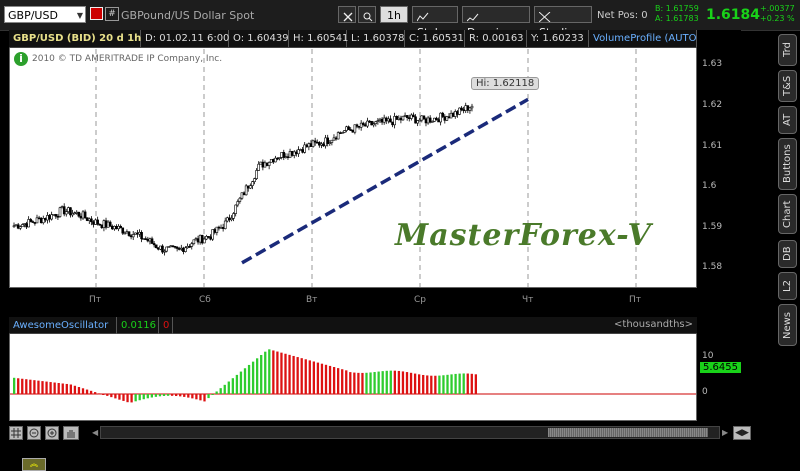 The image size is (800, 471). I want to click on flag-icon, so click(96, 13).